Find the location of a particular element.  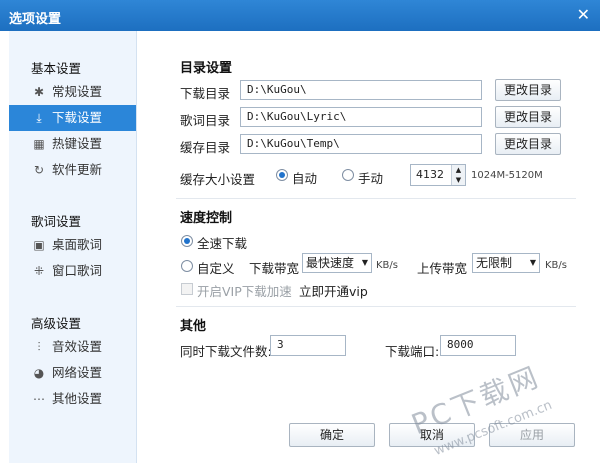

vip-accelerate-checkbox is located at coordinates (187, 289).